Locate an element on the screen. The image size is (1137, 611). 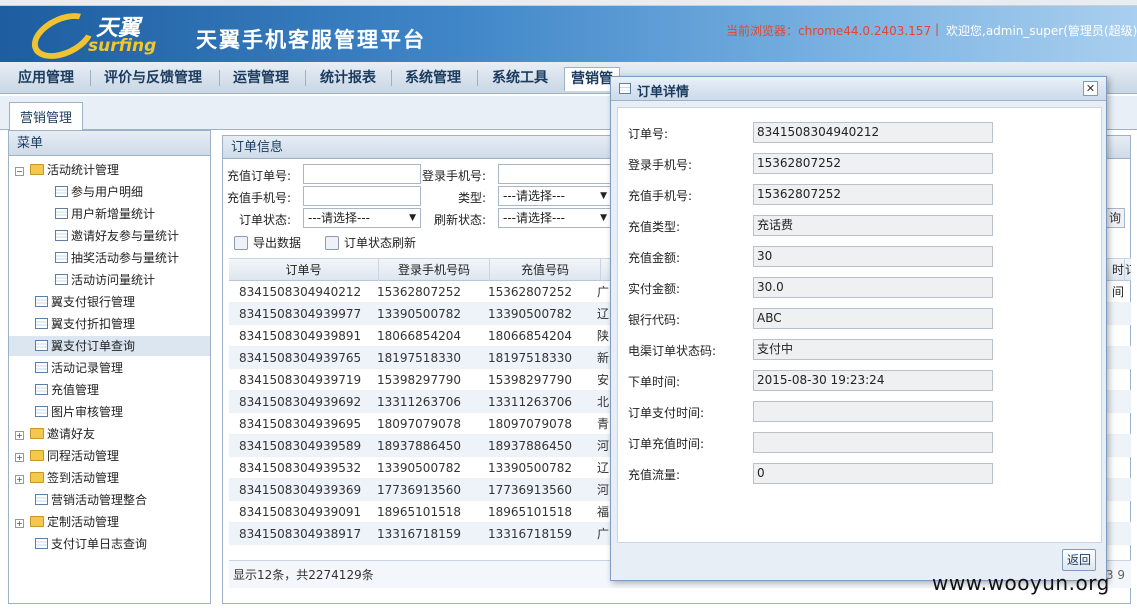
refresh-status-select: ---请选择--- ▼ is located at coordinates (555, 218).